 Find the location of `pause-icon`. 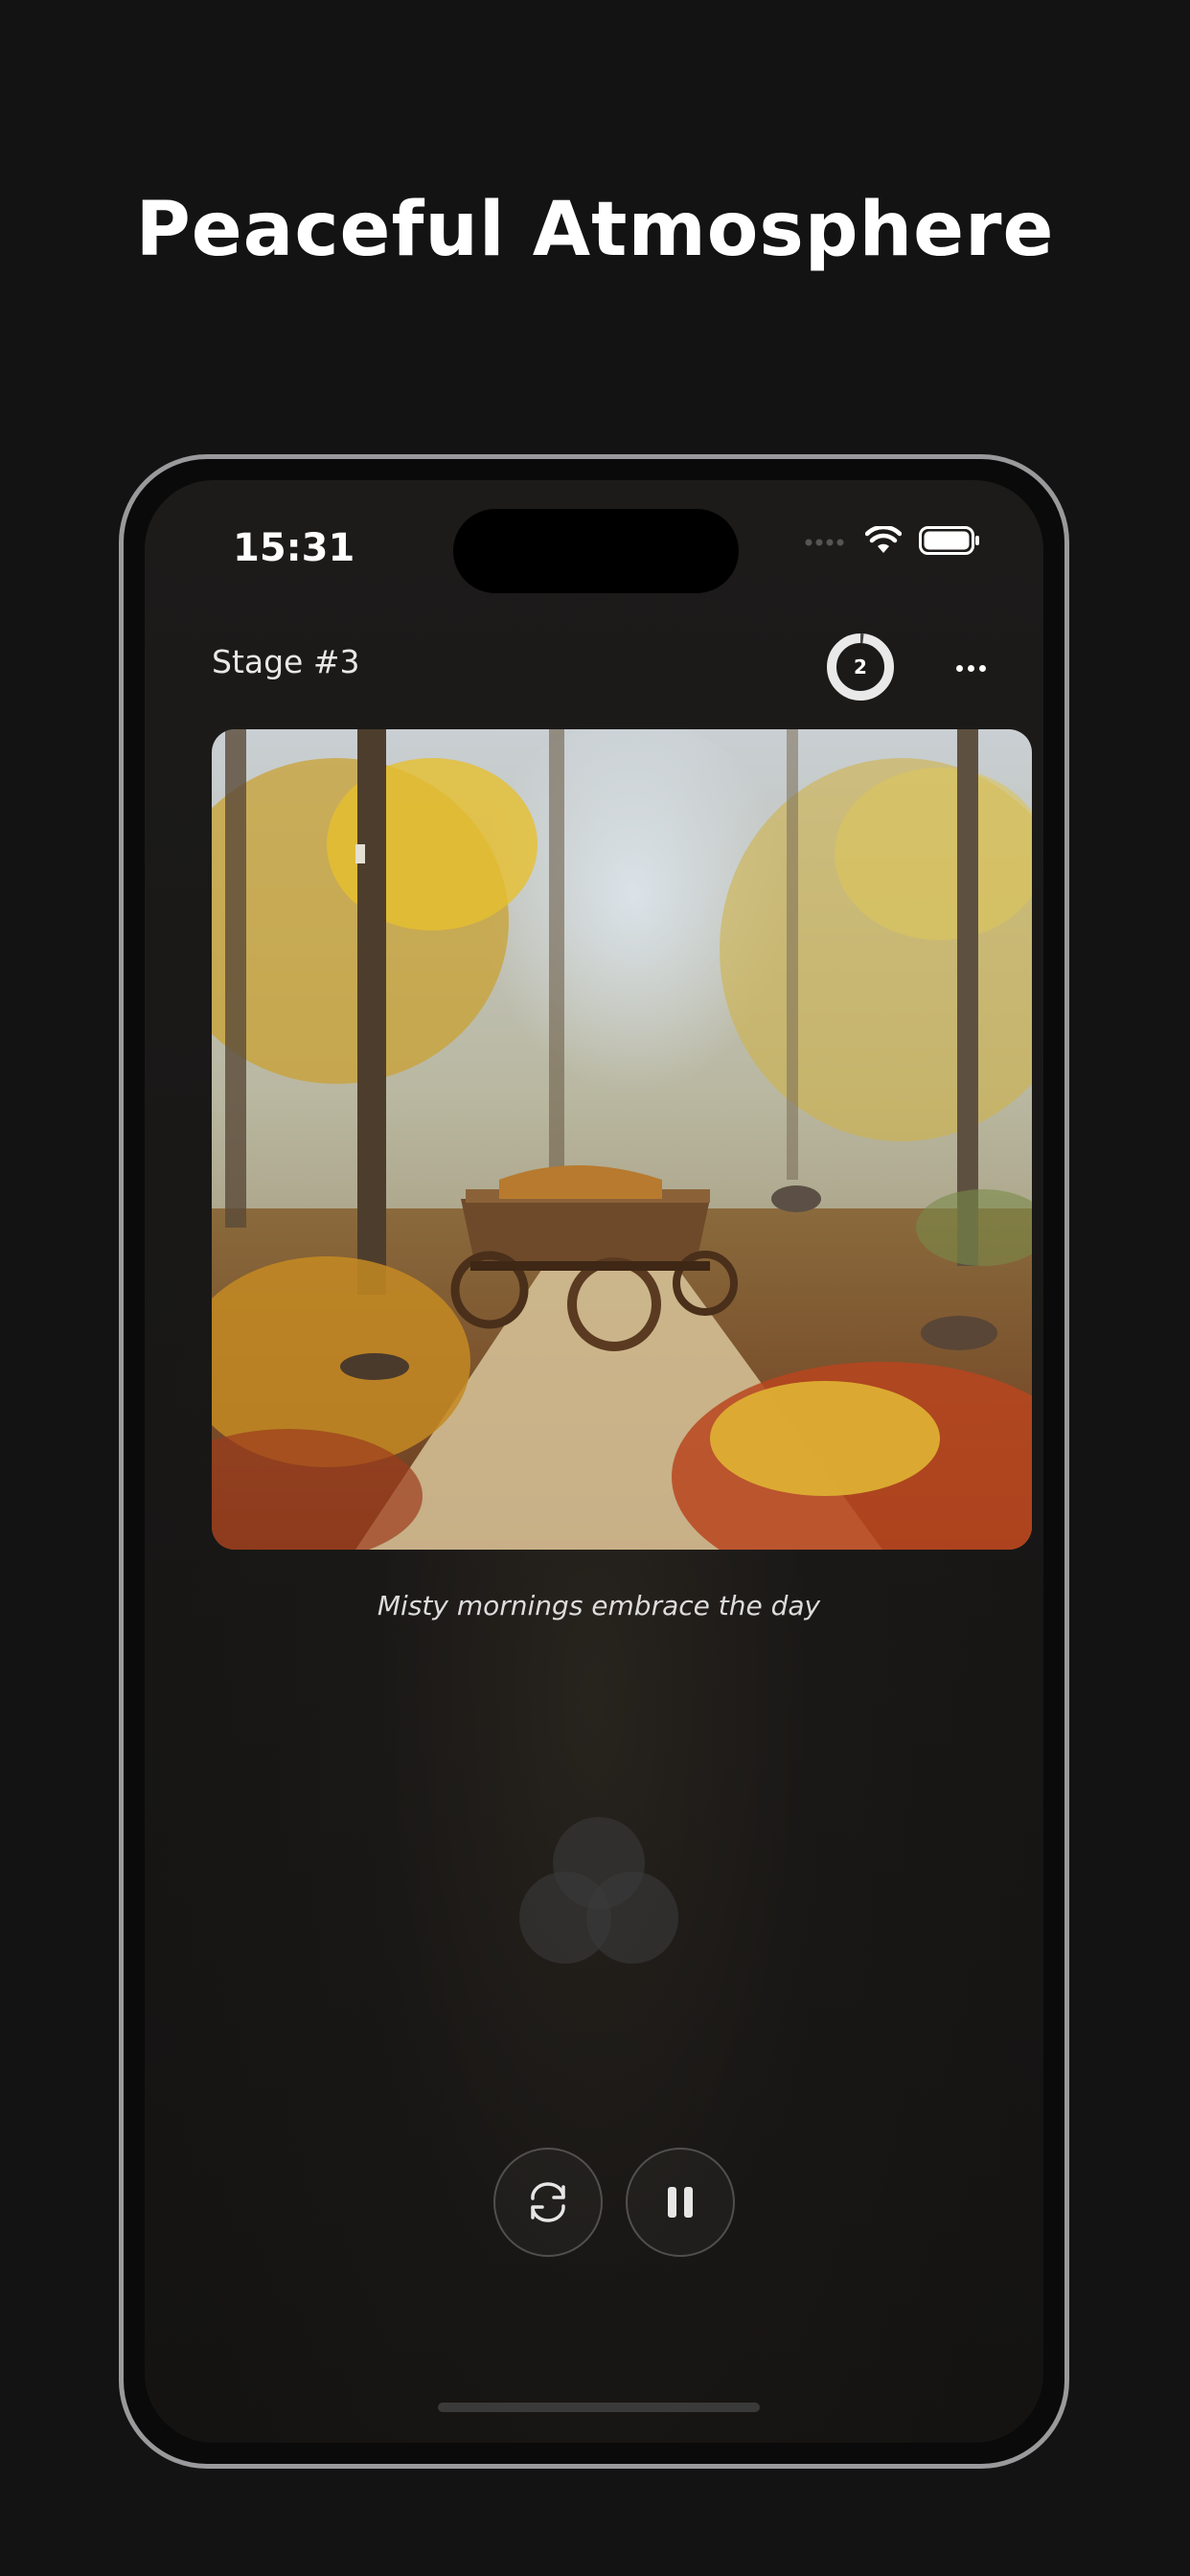

pause-icon is located at coordinates (681, 2202).